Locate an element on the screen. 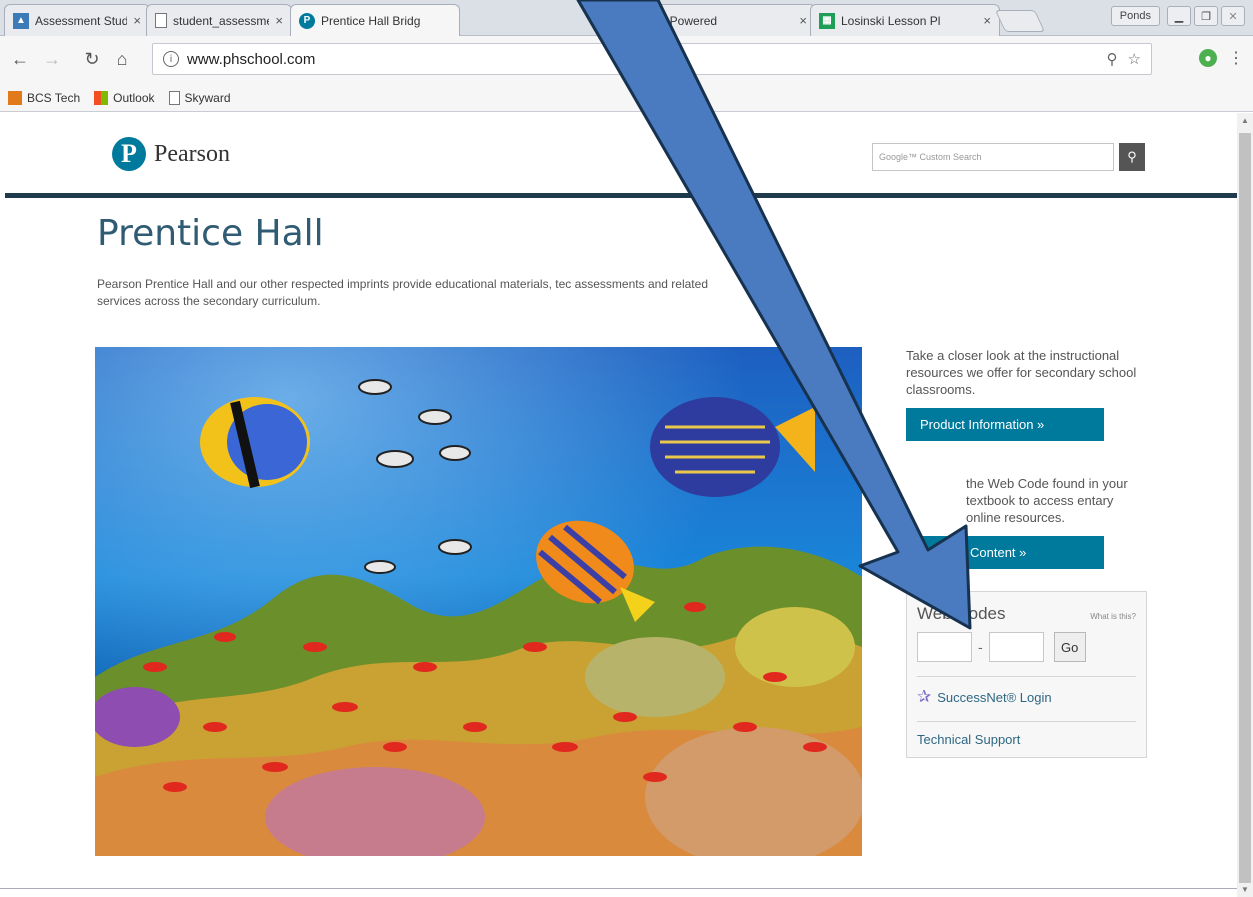 This screenshot has width=1253, height=897. scroll-down-icon: ▼ is located at coordinates (1245, 889).